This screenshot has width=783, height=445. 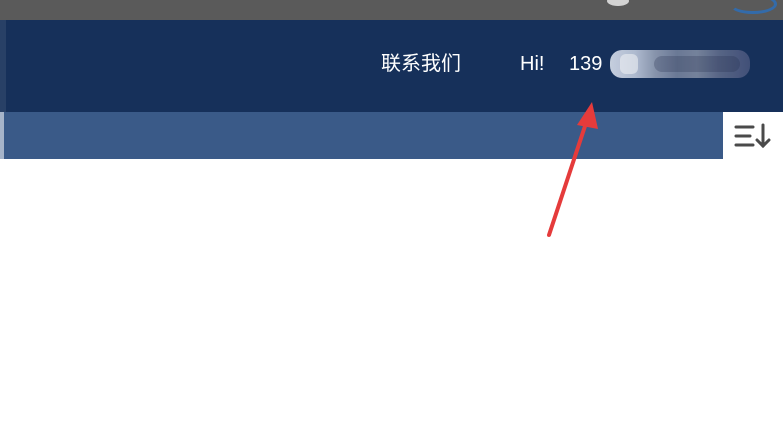 What do you see at coordinates (680, 64) in the screenshot?
I see `blurred-phone-number` at bounding box center [680, 64].